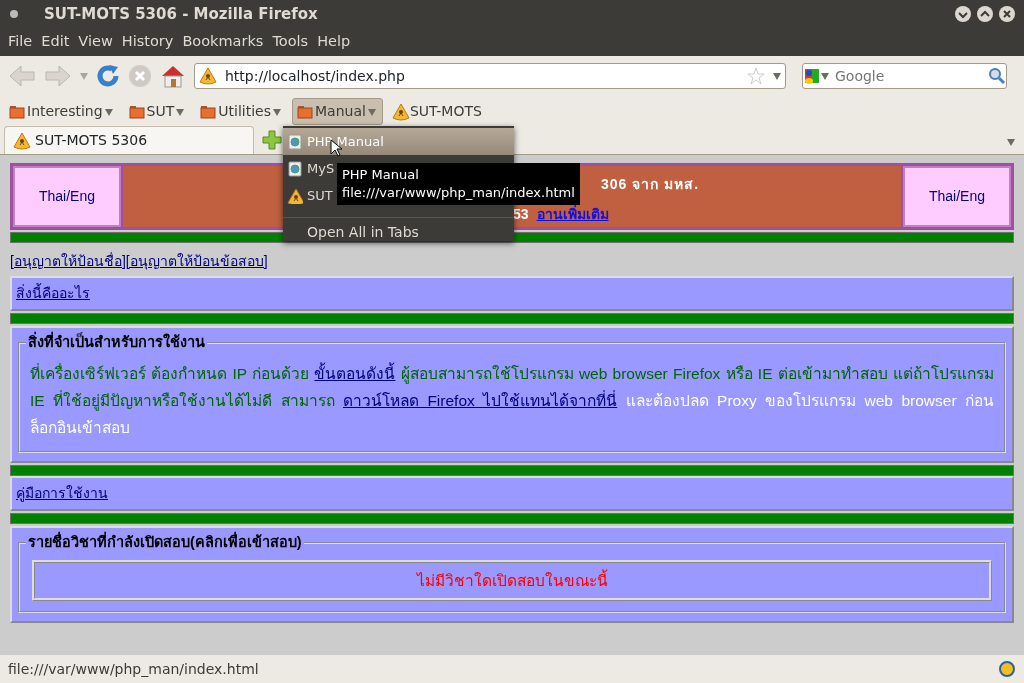 This screenshot has width=1024, height=683. What do you see at coordinates (315, 76) in the screenshot?
I see `url-text: http://localhost/index.php` at bounding box center [315, 76].